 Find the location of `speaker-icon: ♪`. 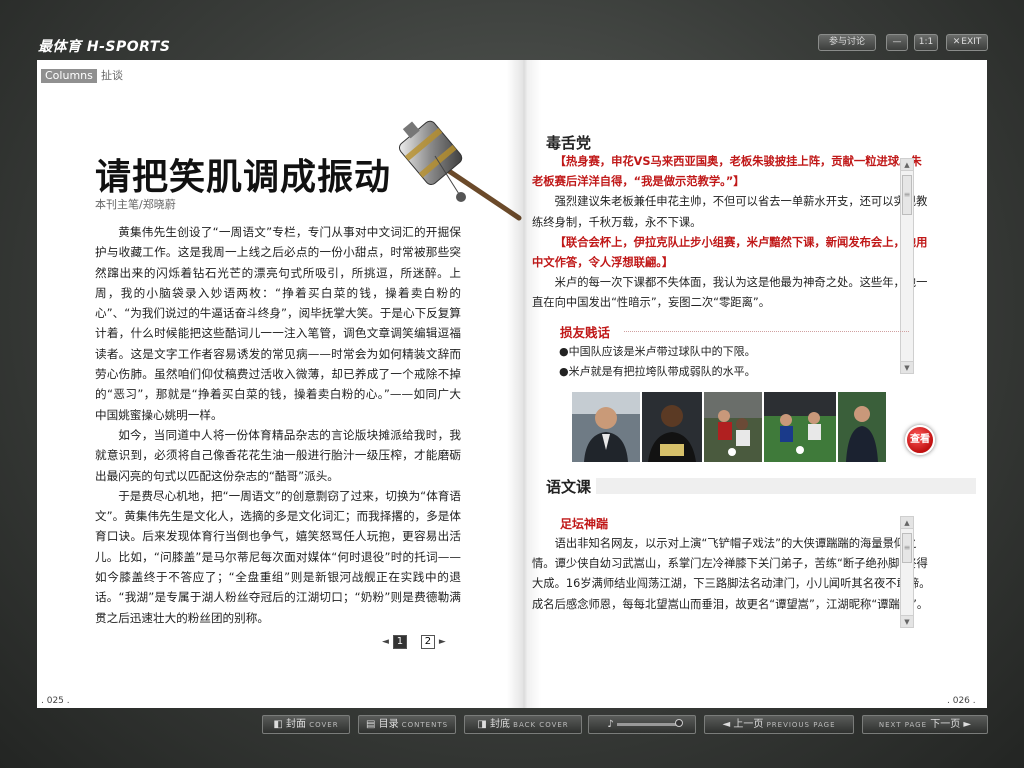

speaker-icon: ♪ is located at coordinates (610, 724).